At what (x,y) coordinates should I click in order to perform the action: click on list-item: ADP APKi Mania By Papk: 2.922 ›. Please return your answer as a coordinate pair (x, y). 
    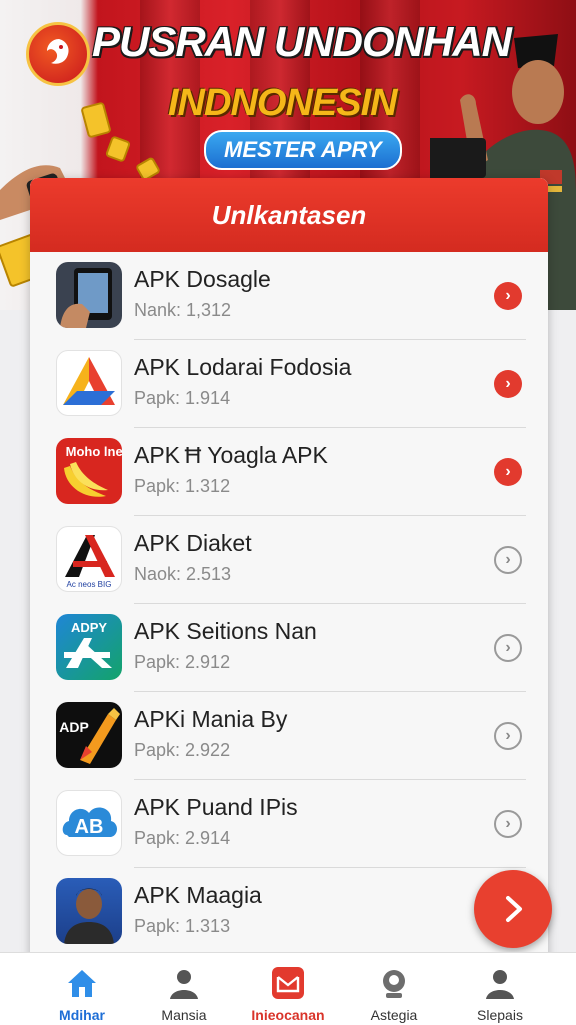
    Looking at the image, I should click on (289, 736).